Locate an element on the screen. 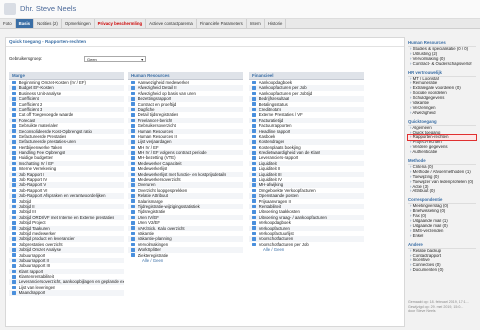 This screenshot has width=480, height=330. sidebar-item: › Contract- & Ouderschapsverlof is located at coordinates (442, 64).